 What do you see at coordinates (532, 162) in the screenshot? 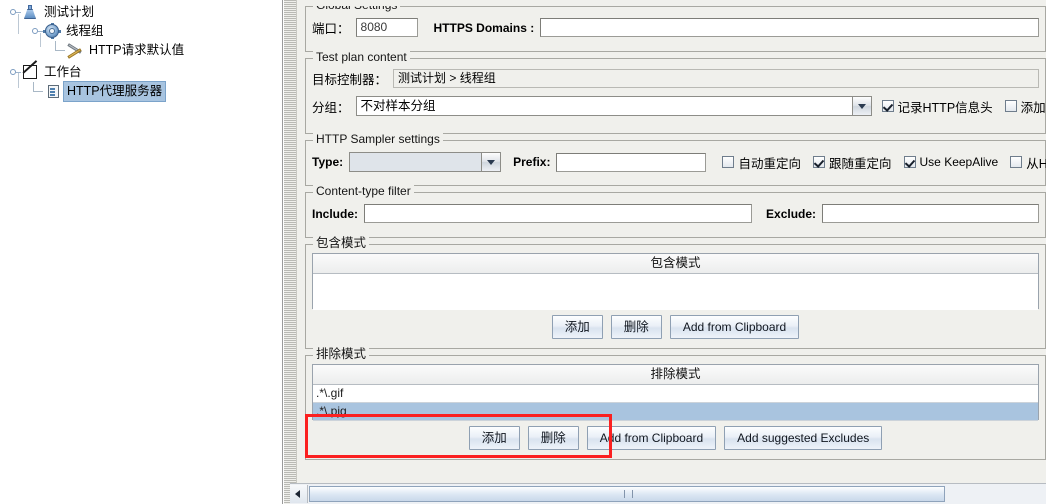
I see `prefix-label: Prefix:` at bounding box center [532, 162].